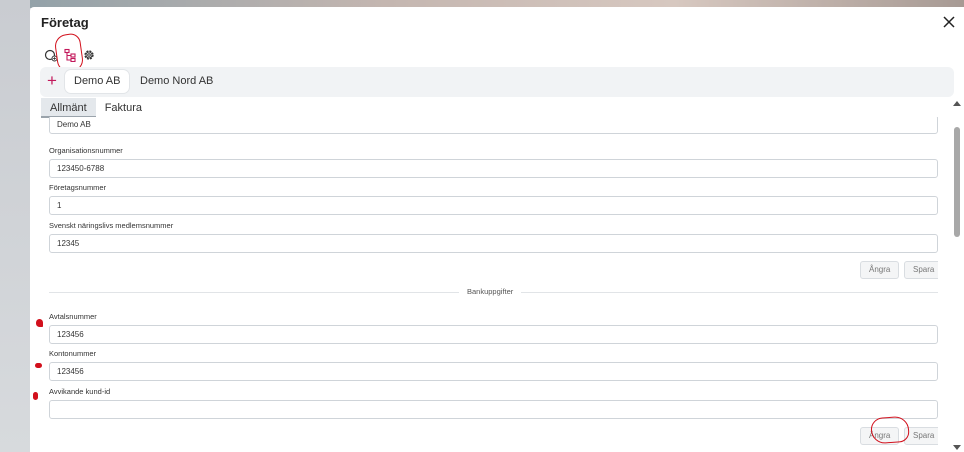  I want to click on save-general-button: Spara, so click(921, 270).